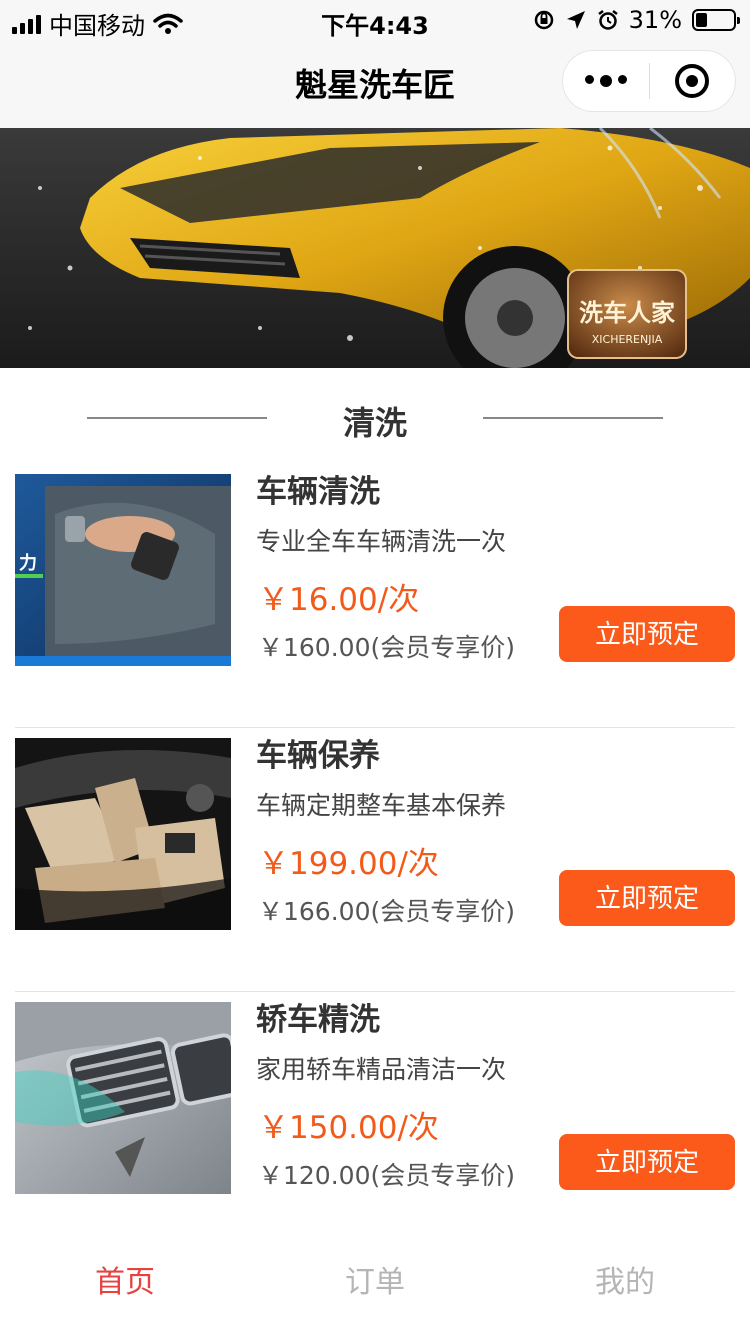  Describe the element at coordinates (386, 1175) in the screenshot. I see `member-price: ￥120.00(会员专享价)` at that location.